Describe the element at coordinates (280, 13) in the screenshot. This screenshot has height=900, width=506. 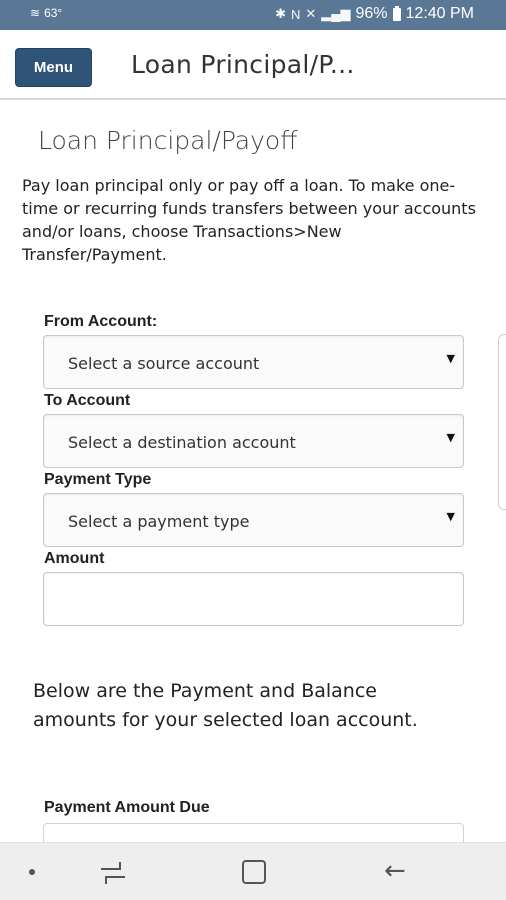
I see `bluetooth-icon: ✱` at that location.